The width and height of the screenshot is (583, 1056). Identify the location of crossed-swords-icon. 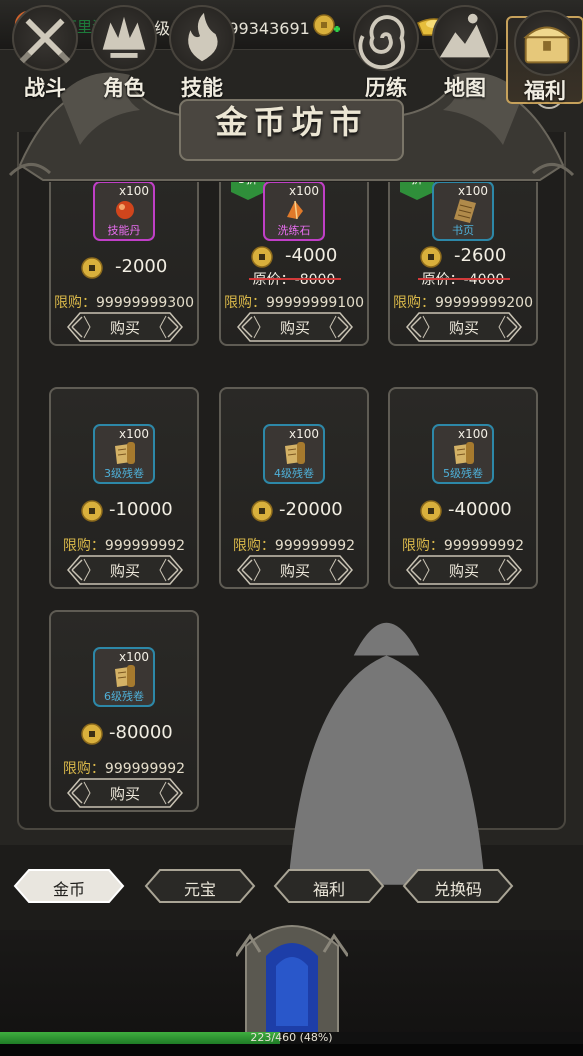
(45, 38).